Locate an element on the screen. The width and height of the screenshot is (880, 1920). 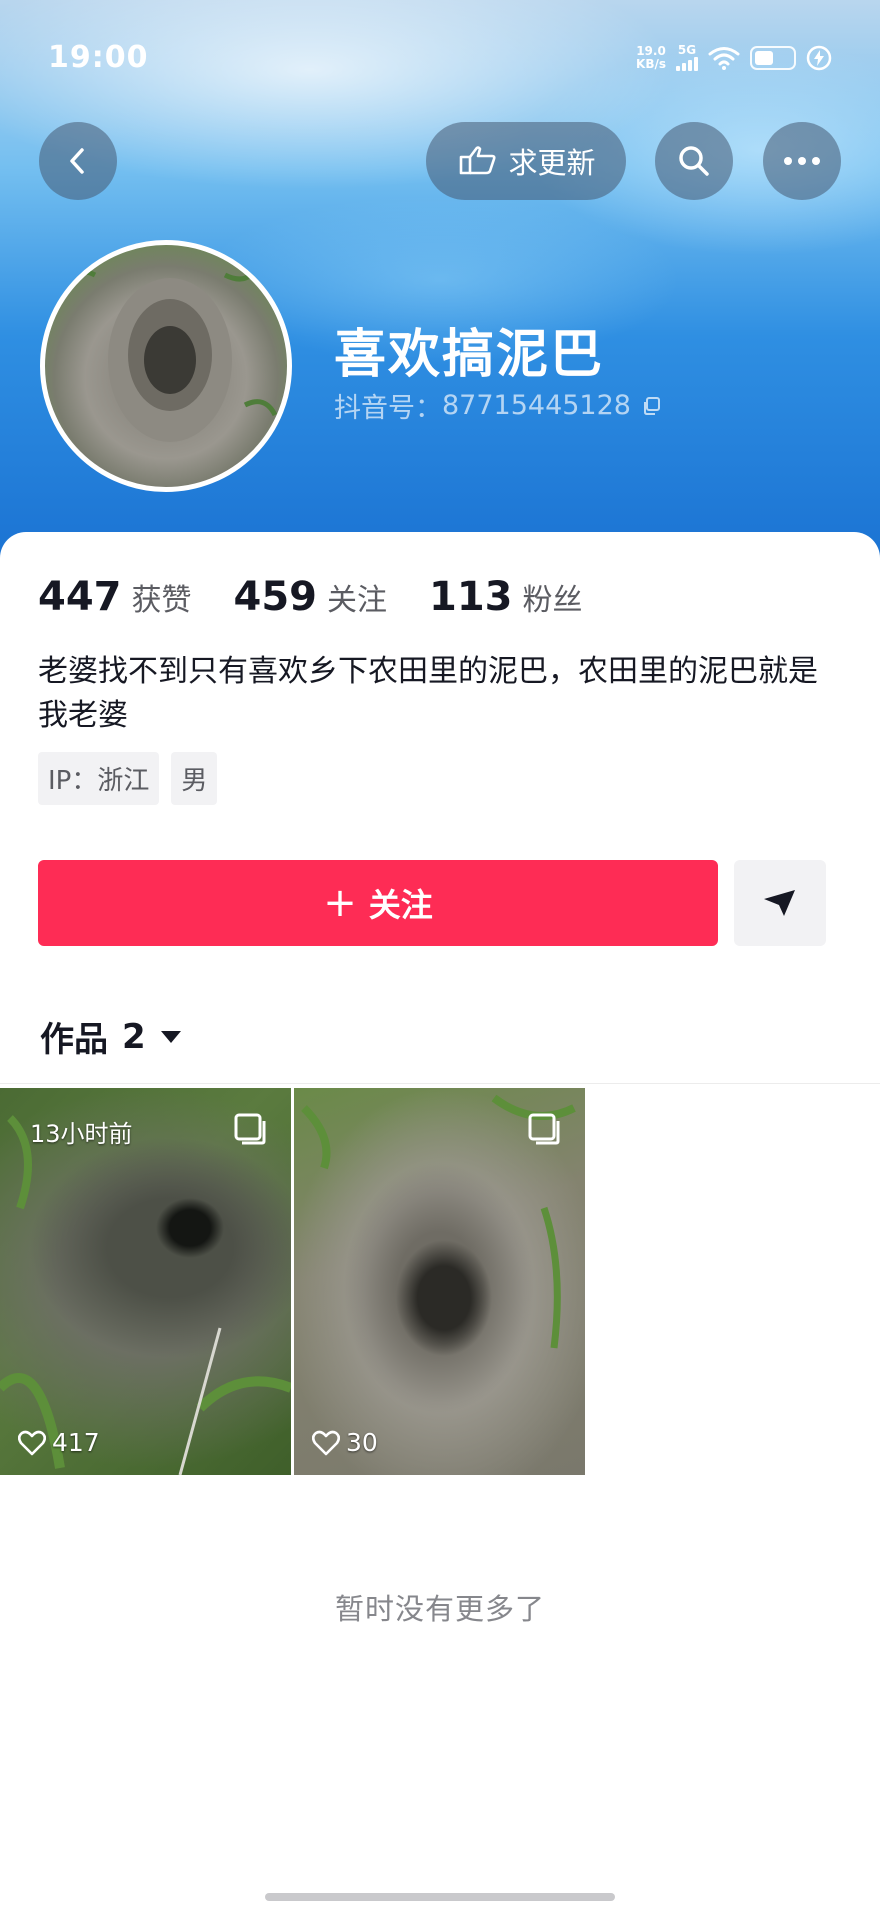
back-button is located at coordinates (78, 161).